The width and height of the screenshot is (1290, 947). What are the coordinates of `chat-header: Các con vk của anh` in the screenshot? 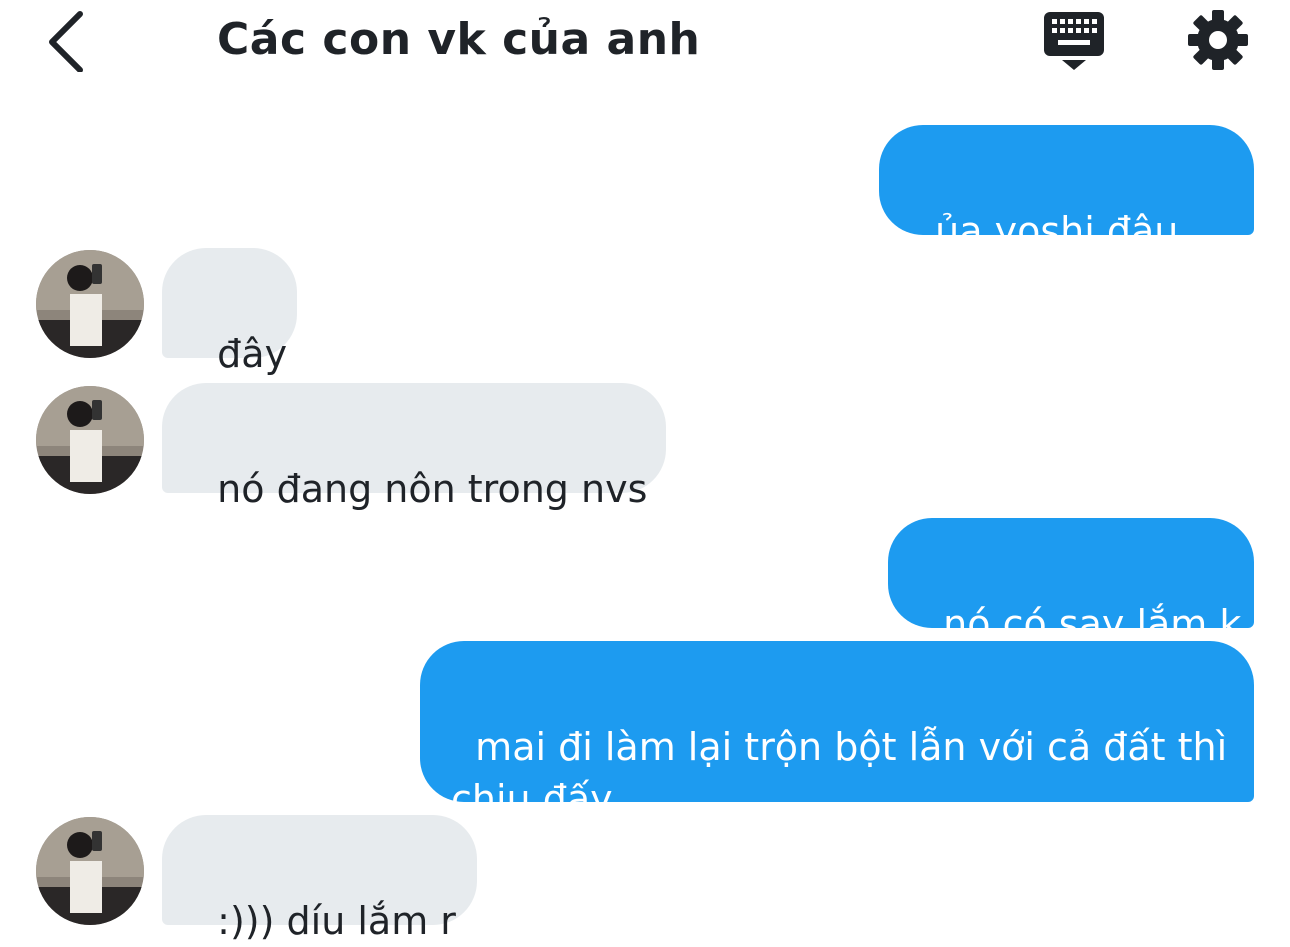 It's located at (645, 43).